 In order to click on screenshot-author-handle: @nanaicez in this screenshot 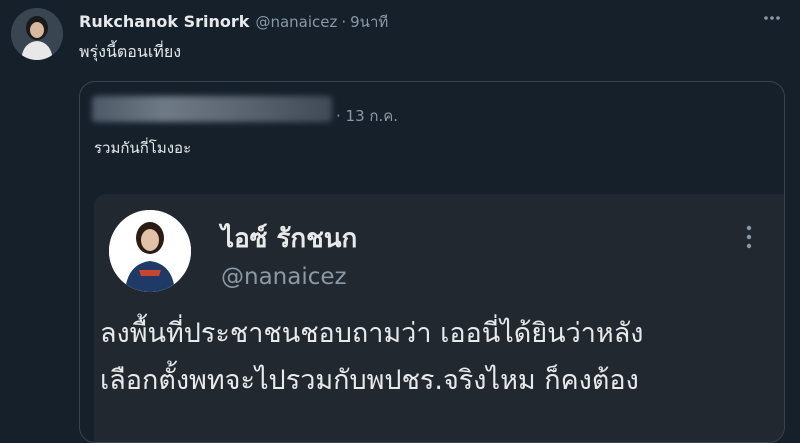, I will do `click(284, 277)`.